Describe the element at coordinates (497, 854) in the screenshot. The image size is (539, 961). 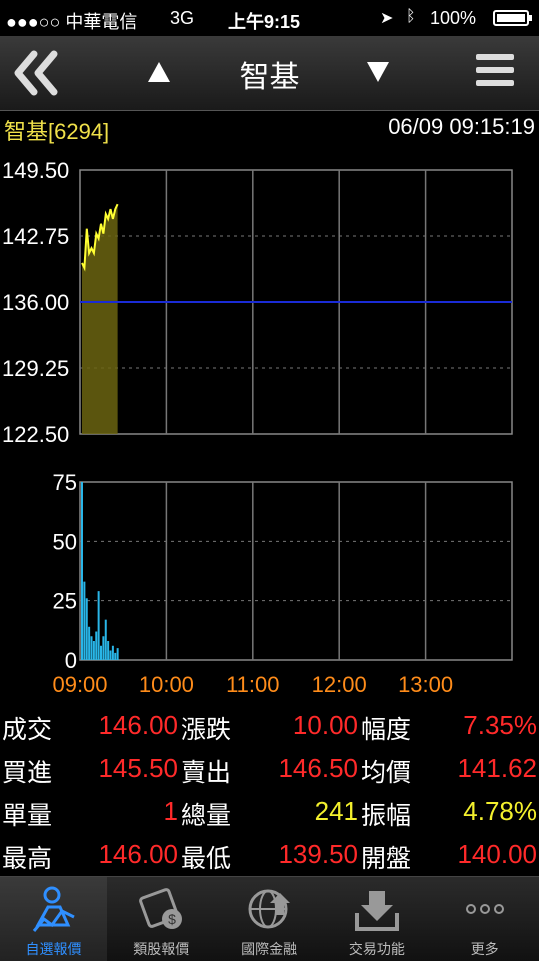
I see `quote-value: 140.00` at that location.